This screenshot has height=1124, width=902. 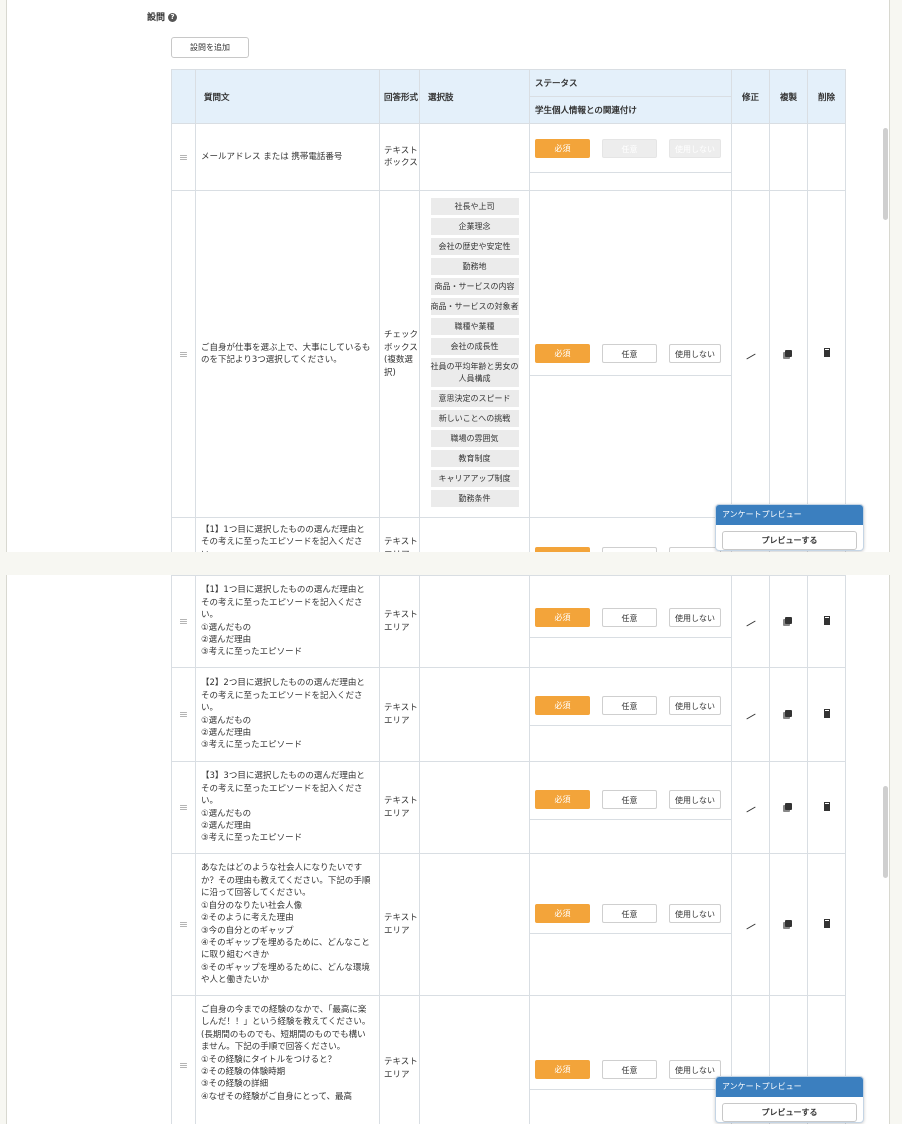 I want to click on option-chip: 企業理念, so click(x=474, y=226).